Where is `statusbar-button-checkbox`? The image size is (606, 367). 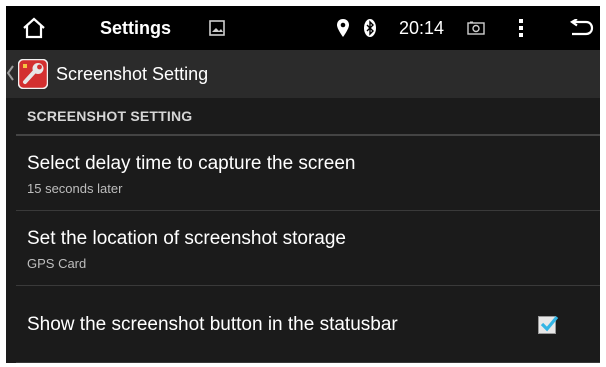 statusbar-button-checkbox is located at coordinates (548, 324).